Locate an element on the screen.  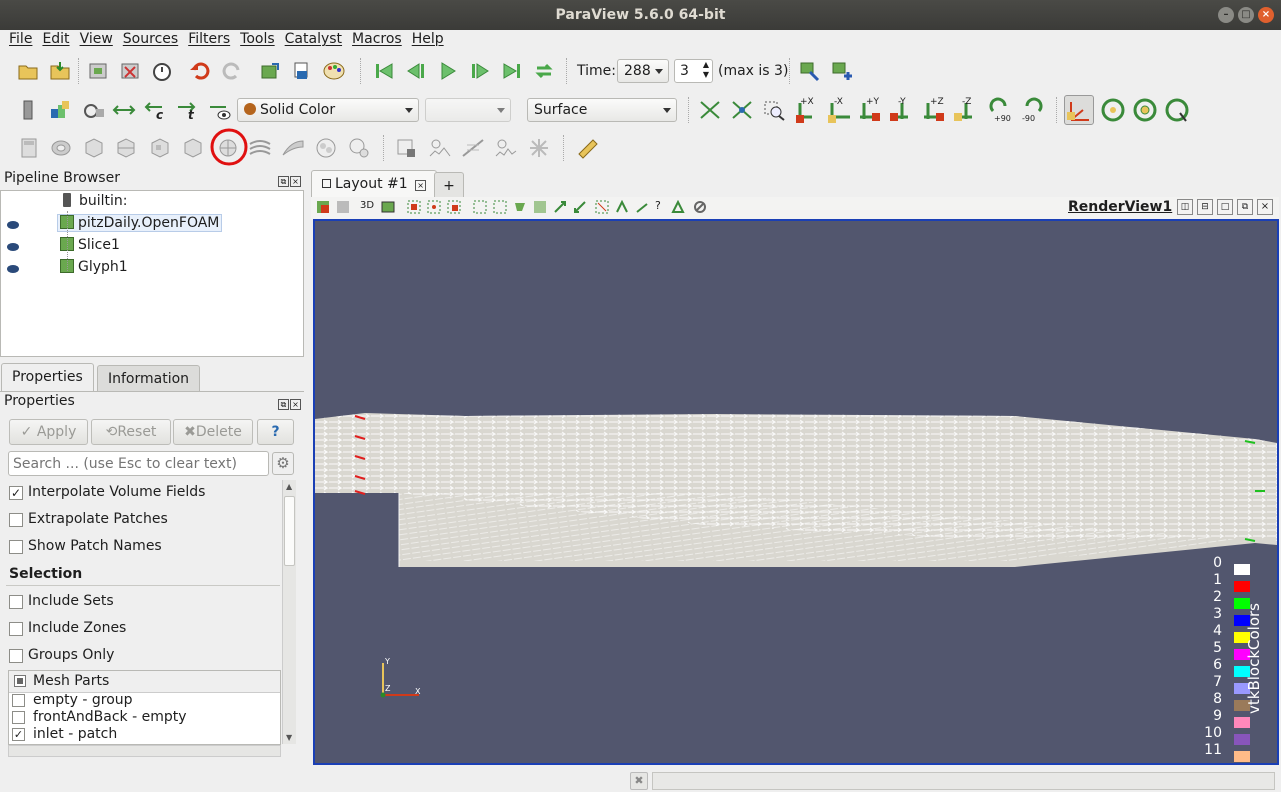
show-patch-names-checkbox is located at coordinates (16, 547).